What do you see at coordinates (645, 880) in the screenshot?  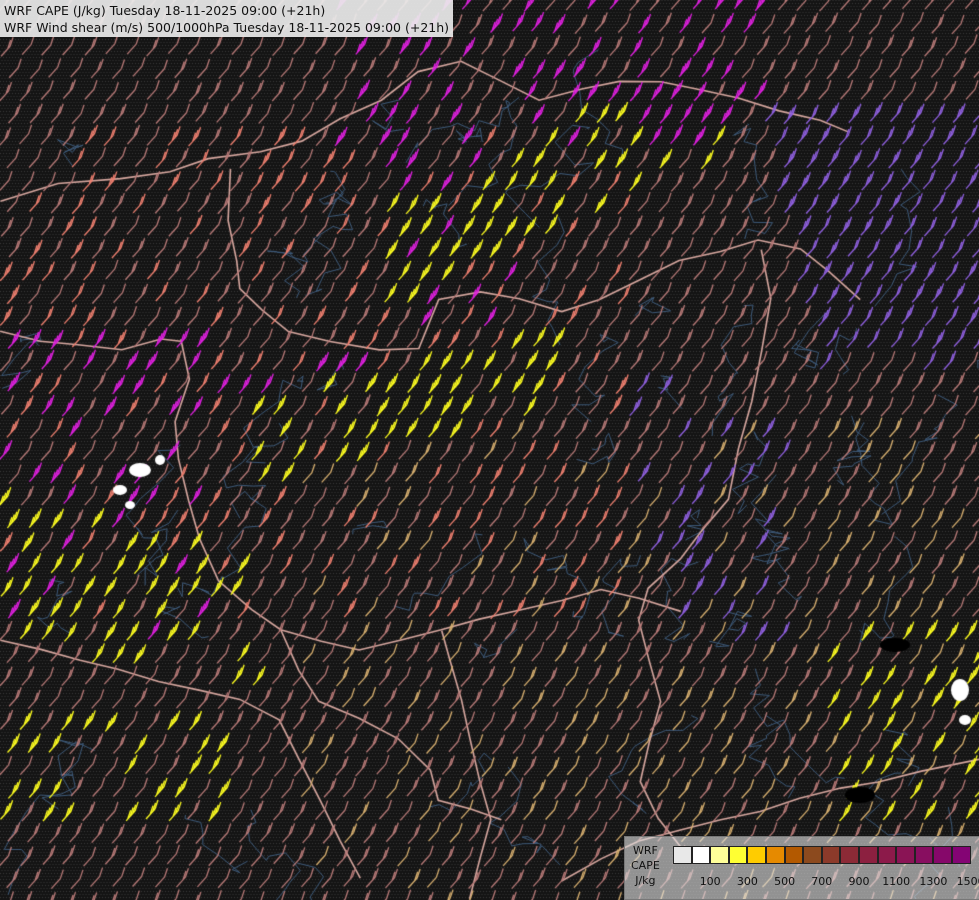 I see `legend-label-unit: J/kg` at bounding box center [645, 880].